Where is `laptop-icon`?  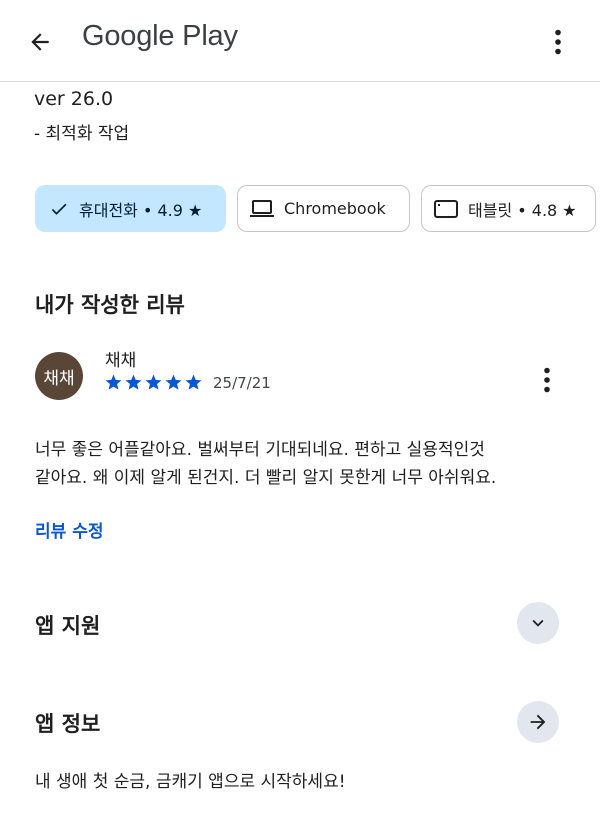
laptop-icon is located at coordinates (262, 209).